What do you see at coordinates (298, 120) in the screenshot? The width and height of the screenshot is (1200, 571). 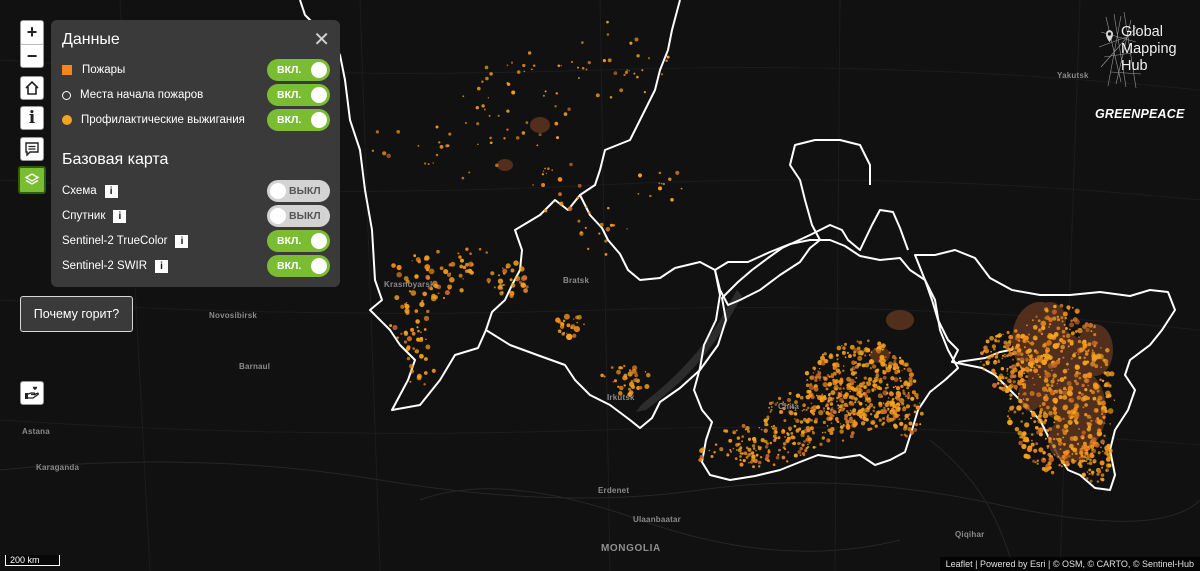 I see `layer-toggle-prescribed-burns: ВКЛ.` at bounding box center [298, 120].